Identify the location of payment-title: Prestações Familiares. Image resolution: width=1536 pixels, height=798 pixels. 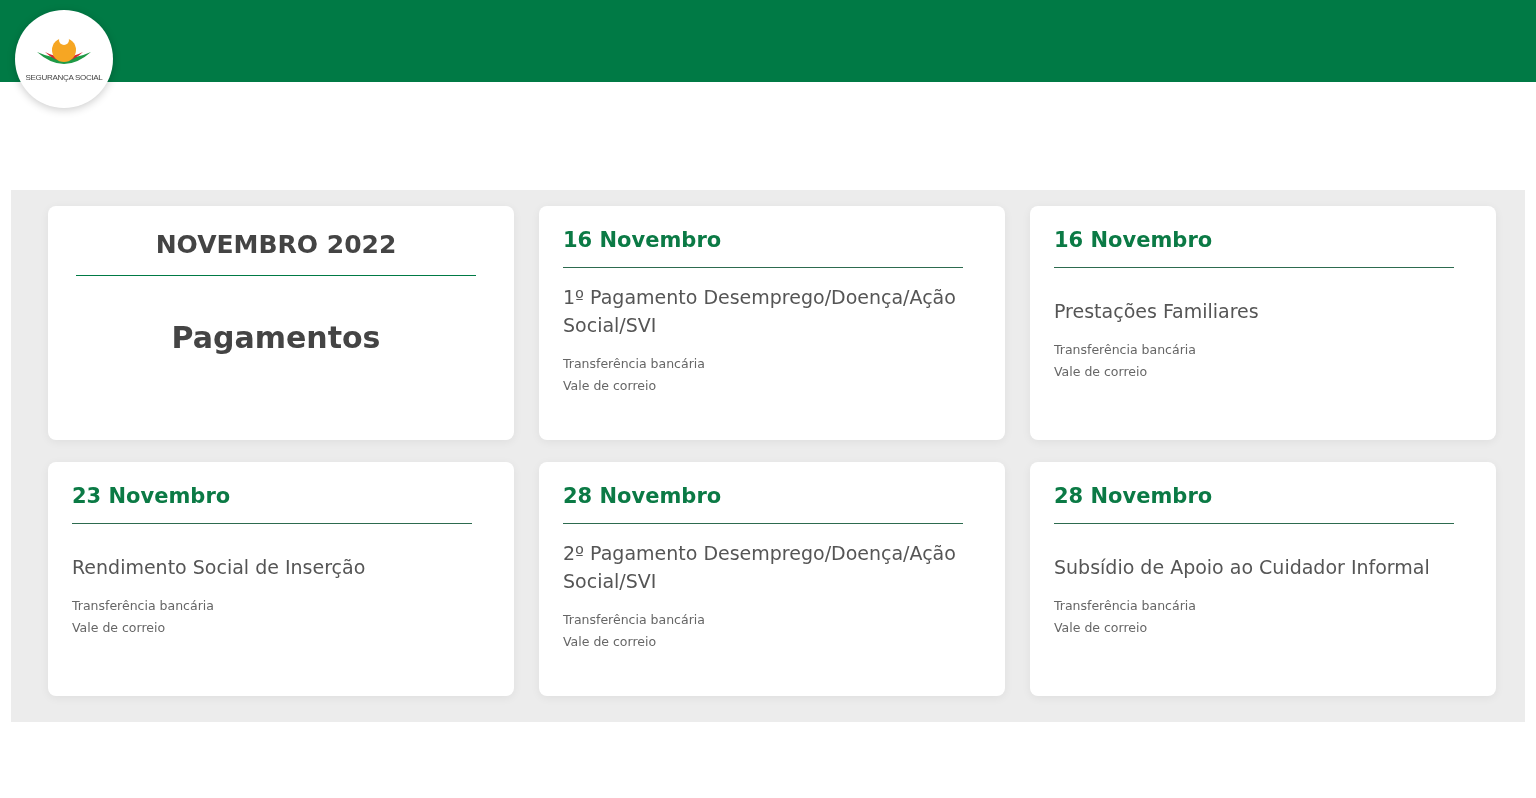
(1157, 311).